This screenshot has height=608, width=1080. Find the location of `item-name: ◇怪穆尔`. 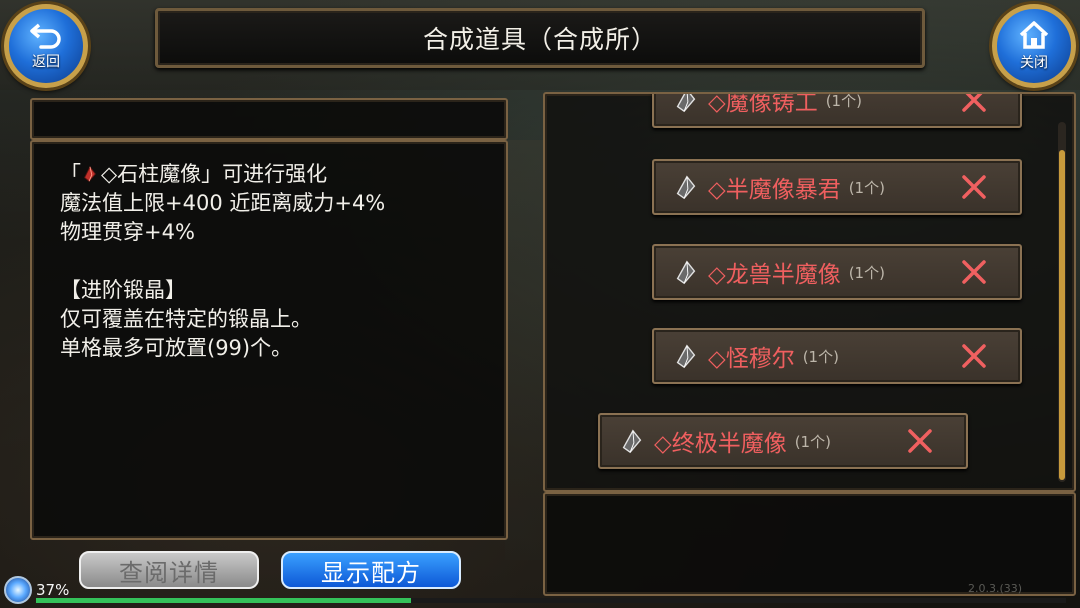

item-name: ◇怪穆尔 is located at coordinates (751, 359).